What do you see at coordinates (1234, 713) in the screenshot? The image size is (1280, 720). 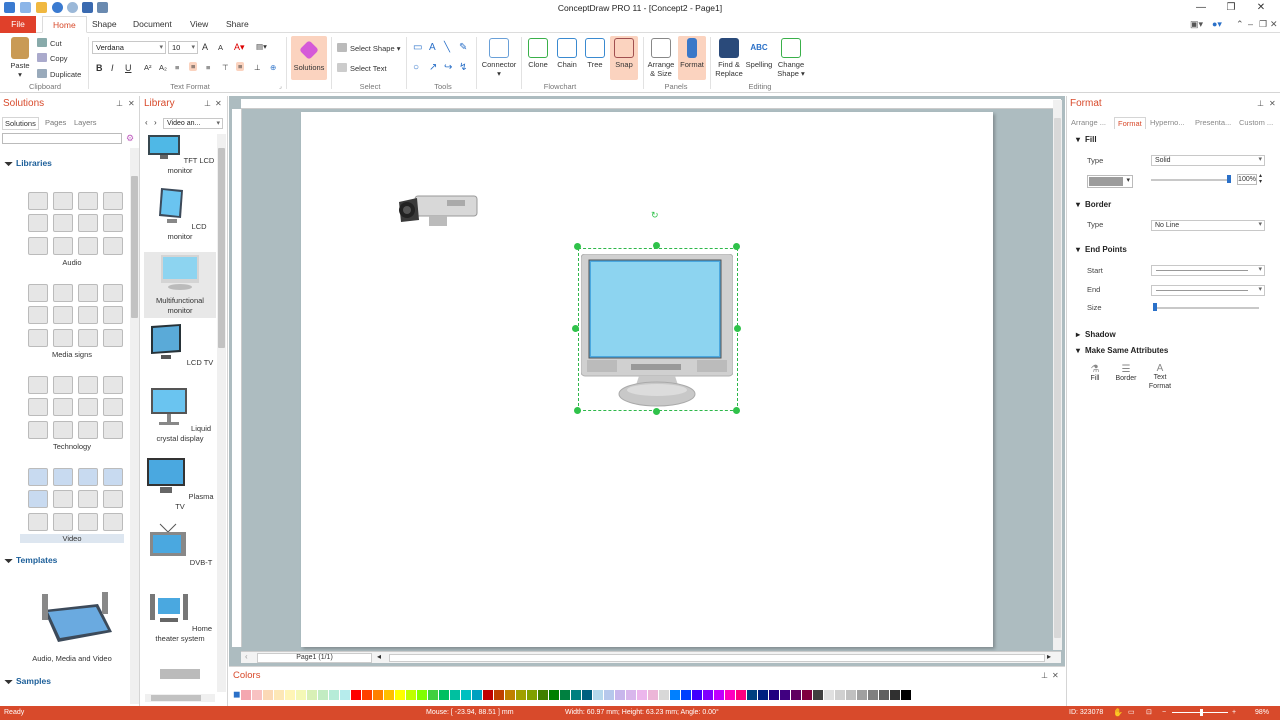 I see `zoom-in-icon: +` at bounding box center [1234, 713].